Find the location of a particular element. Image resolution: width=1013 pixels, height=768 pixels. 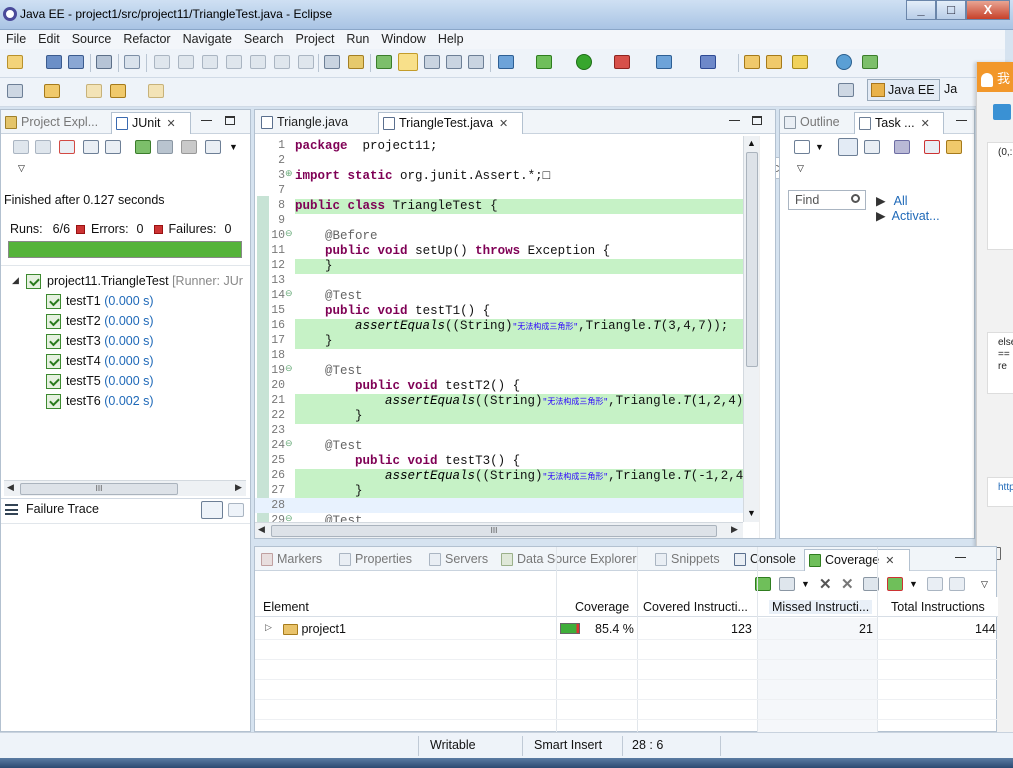

editor-horizontal-scrollbar: ◀ III ▶ is located at coordinates (499, 530).